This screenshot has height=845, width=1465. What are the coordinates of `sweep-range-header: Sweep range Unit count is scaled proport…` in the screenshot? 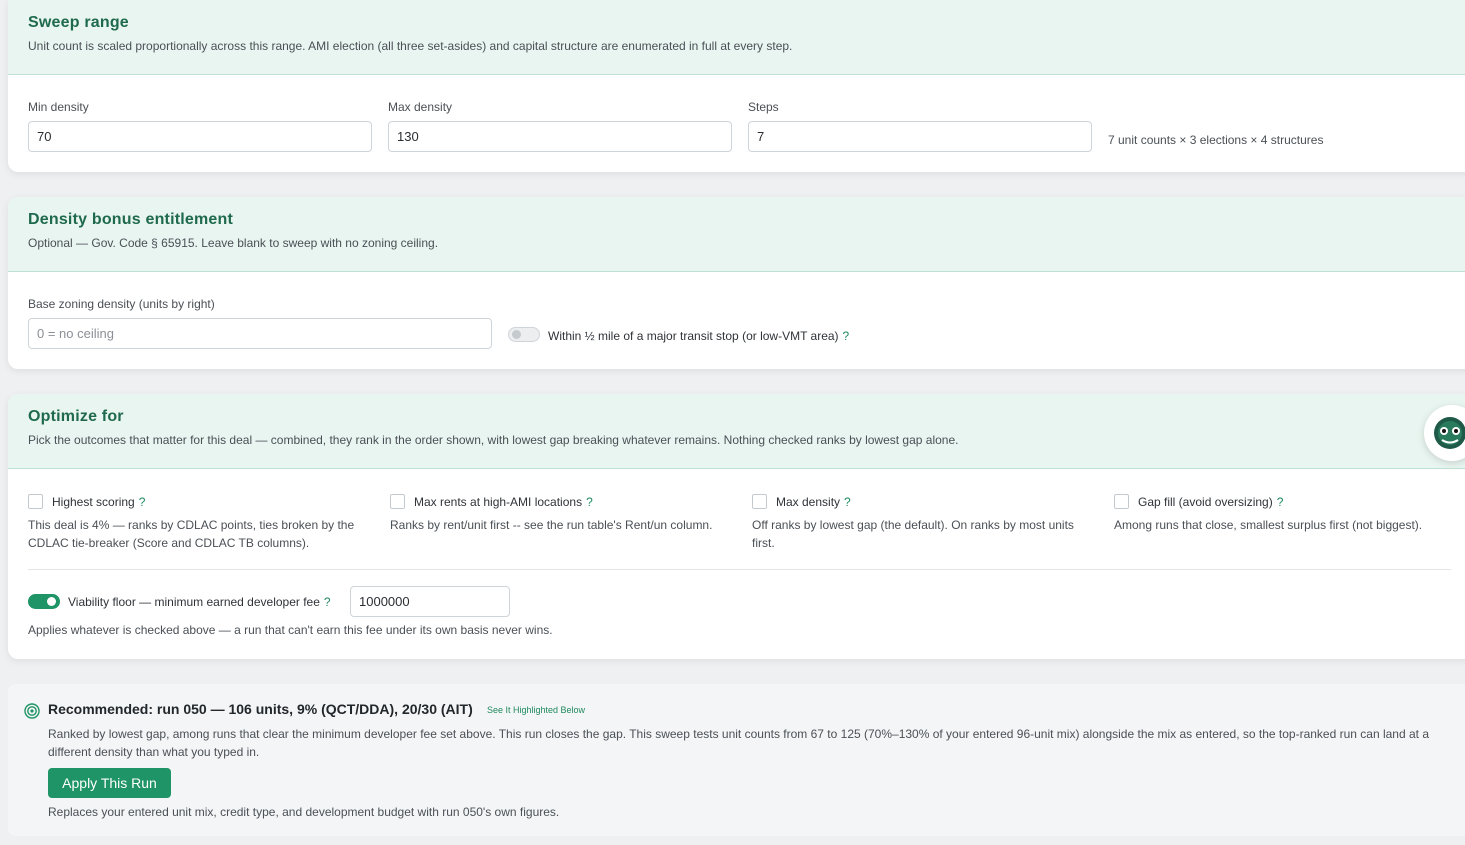 It's located at (736, 37).